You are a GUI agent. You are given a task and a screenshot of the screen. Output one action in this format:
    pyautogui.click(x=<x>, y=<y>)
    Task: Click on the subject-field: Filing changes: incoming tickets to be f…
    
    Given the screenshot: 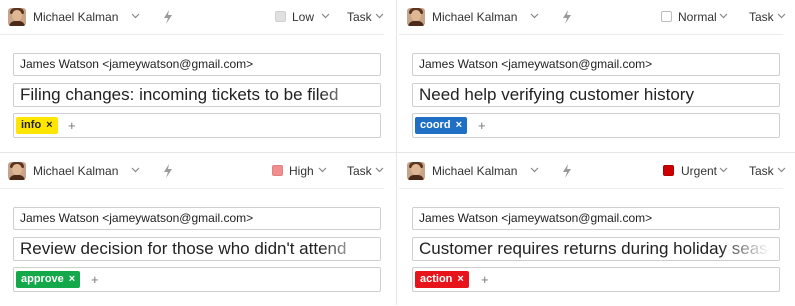 What is the action you would take?
    pyautogui.click(x=197, y=95)
    